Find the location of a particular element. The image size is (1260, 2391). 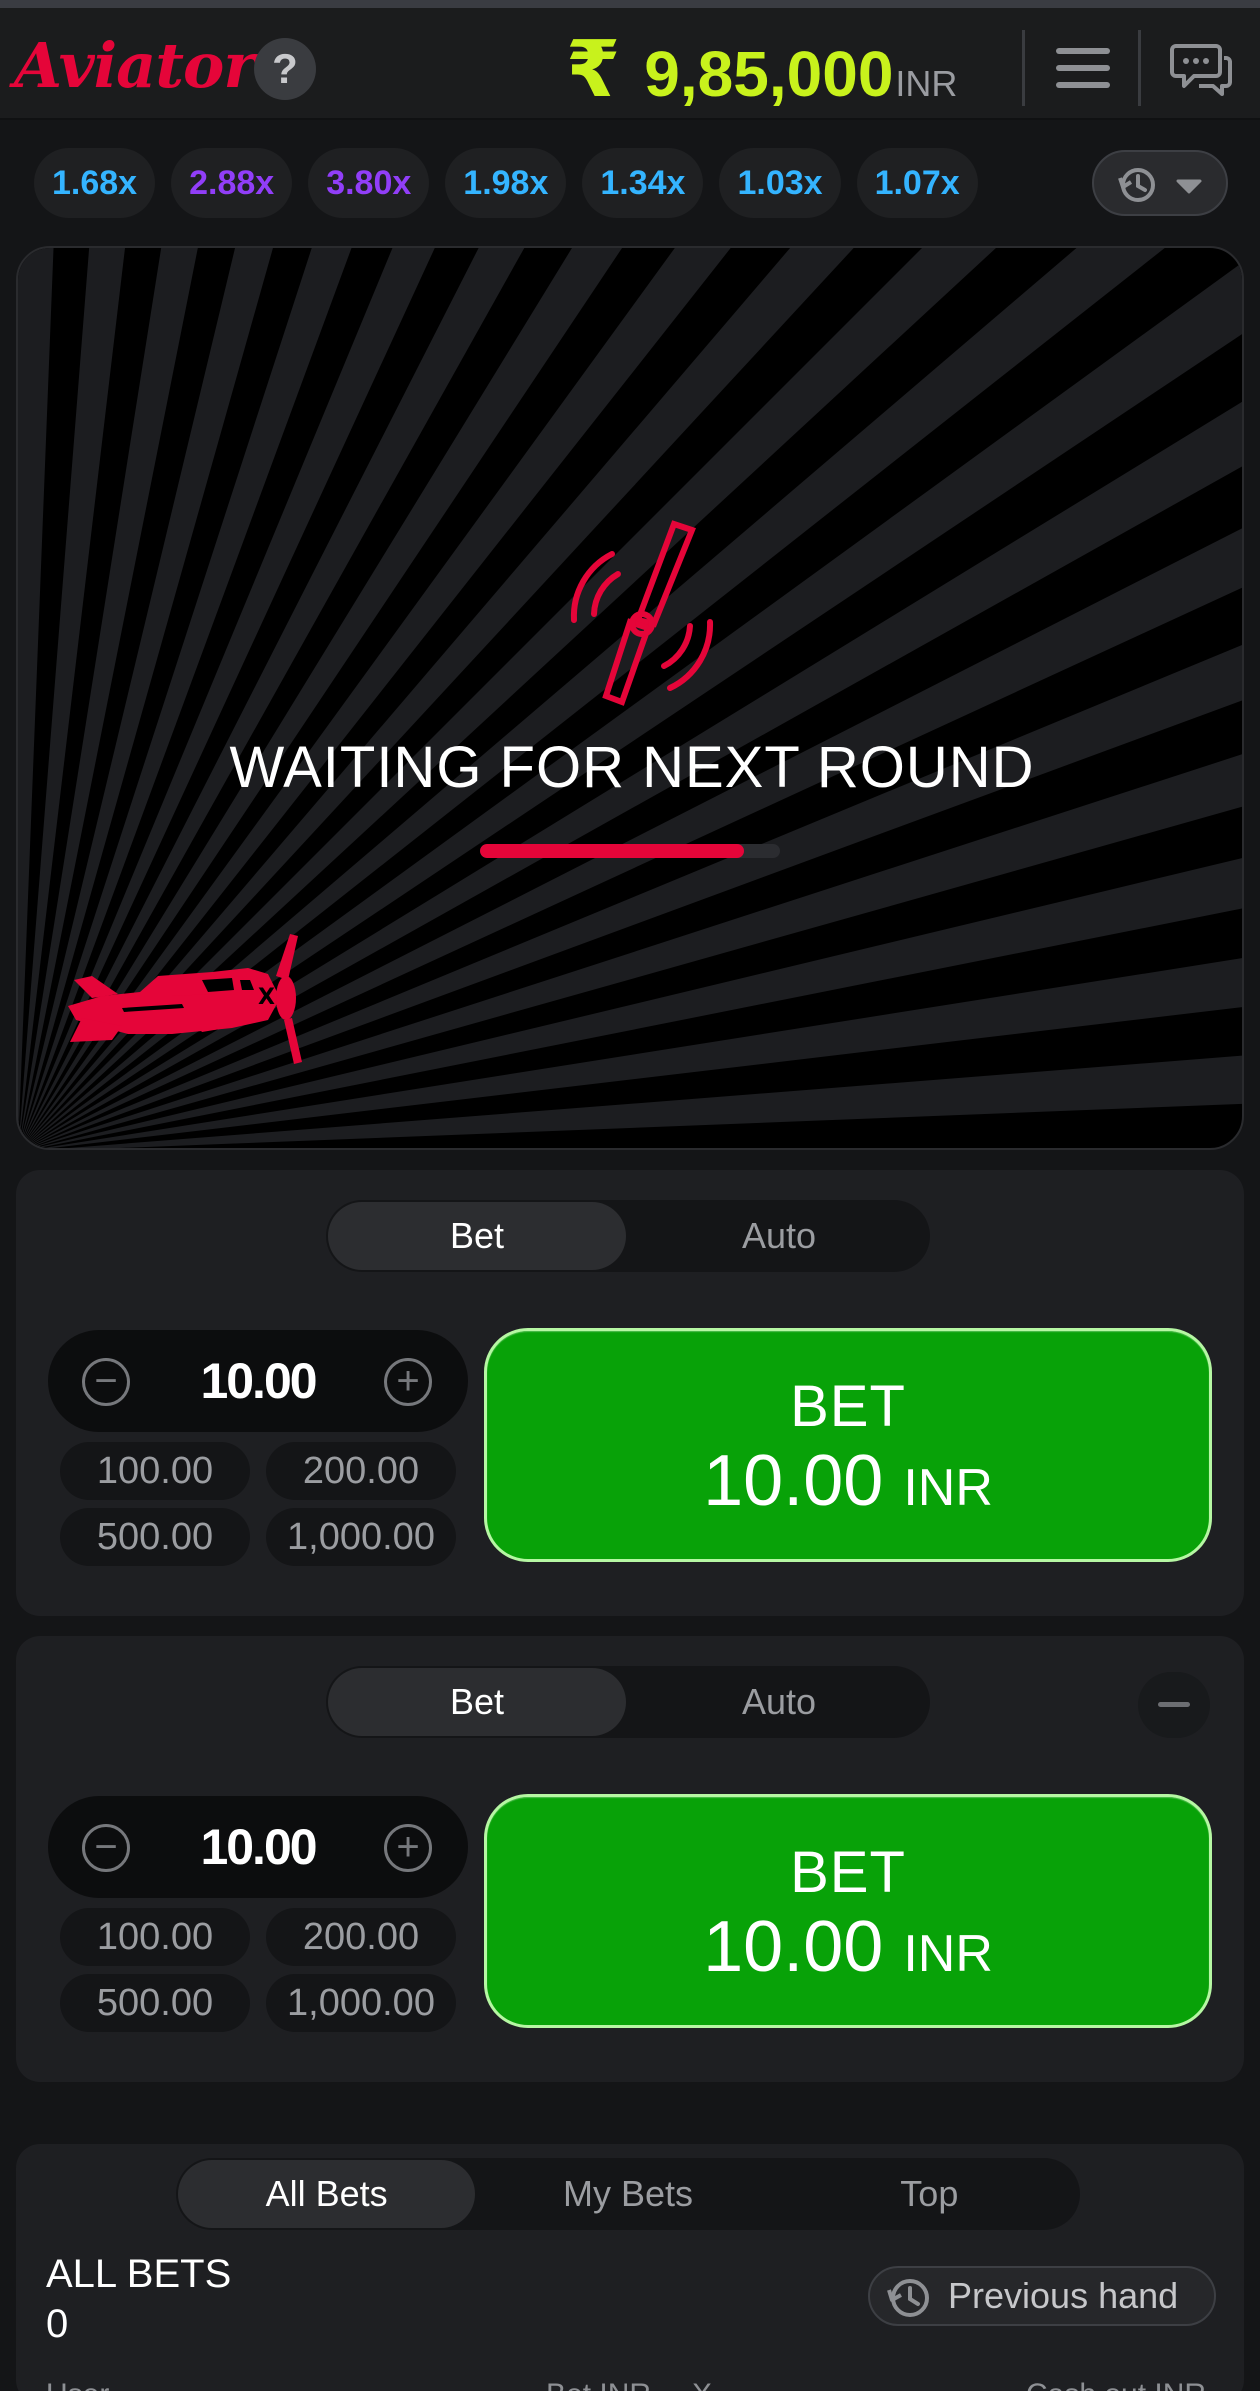

multiplier-history: 1.68x 2.88x 3.80x 1.98x 1.34x 1.03x 1.07x is located at coordinates (514, 183).